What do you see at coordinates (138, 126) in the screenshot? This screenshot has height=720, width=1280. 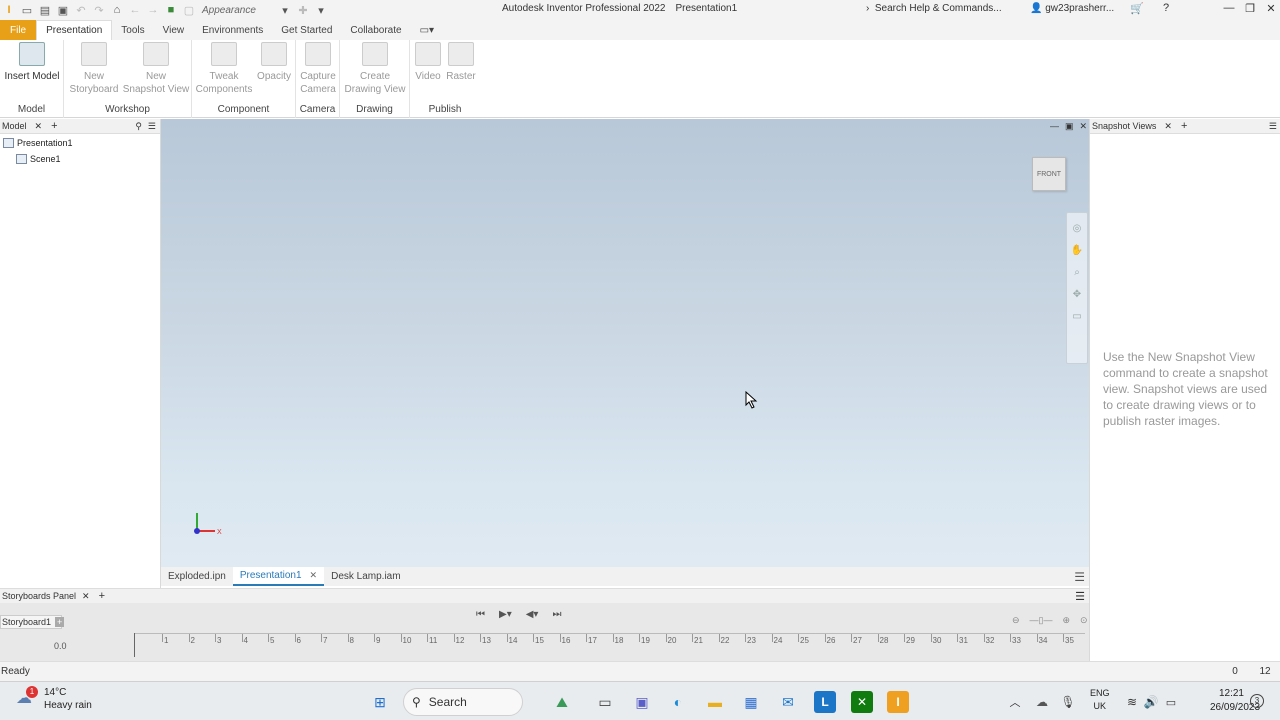 I see `search-icon: ⚲` at bounding box center [138, 126].